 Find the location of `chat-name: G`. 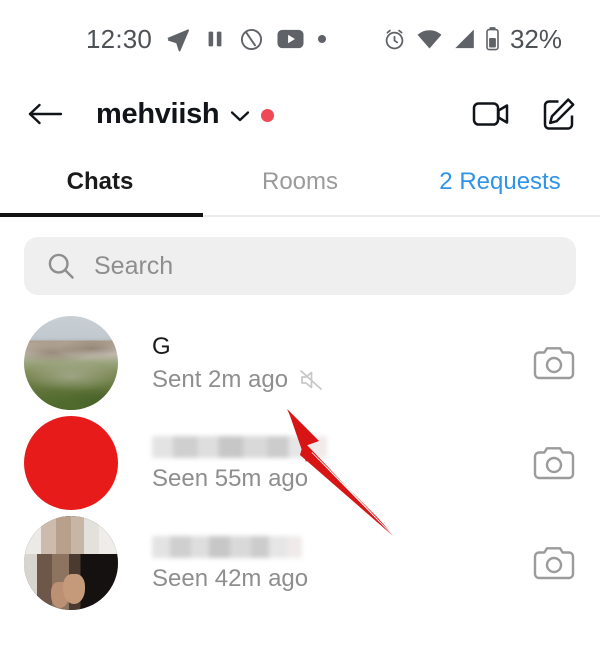

chat-name: G is located at coordinates (161, 346).